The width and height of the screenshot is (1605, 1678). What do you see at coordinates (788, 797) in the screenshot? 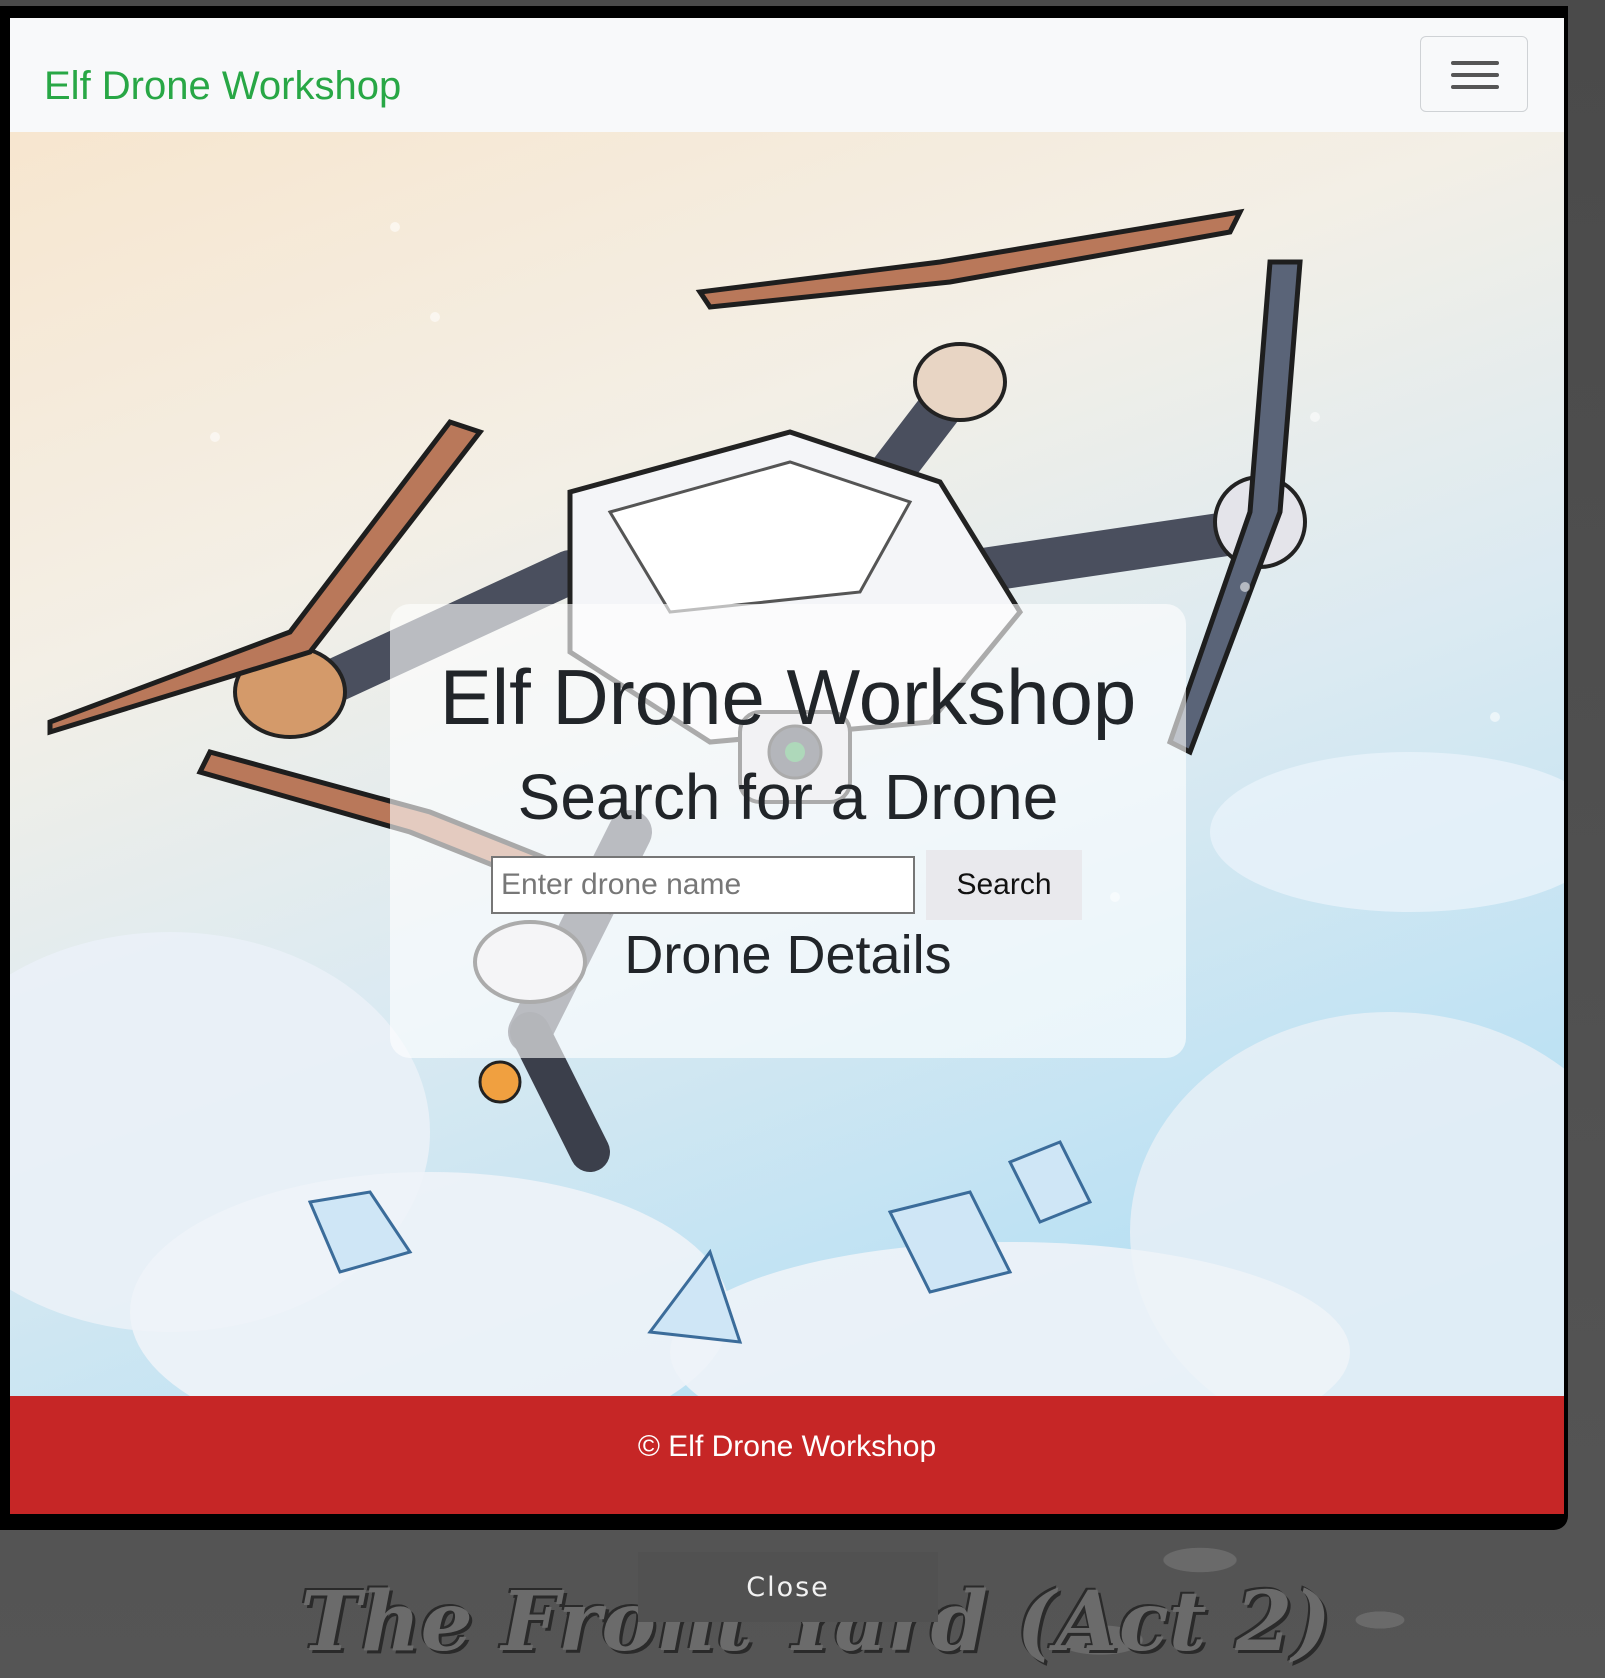
I see `page-subtitle: Search for a Drone` at bounding box center [788, 797].